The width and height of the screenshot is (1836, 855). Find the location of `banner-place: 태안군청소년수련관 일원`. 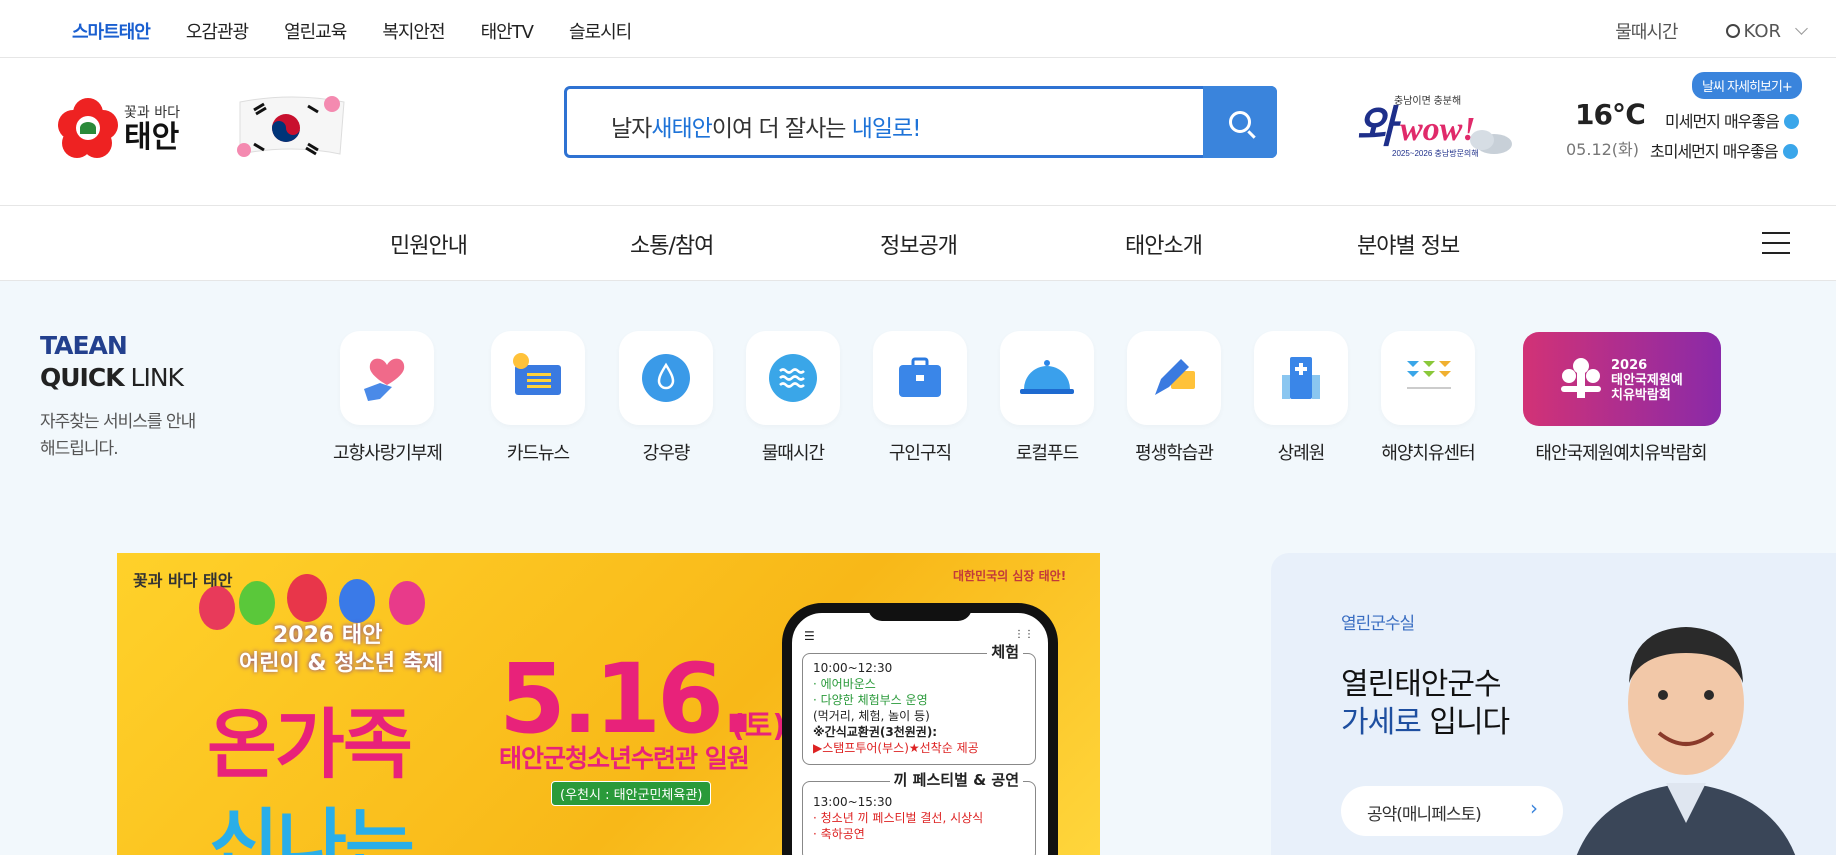

banner-place: 태안군청소년수련관 일원 is located at coordinates (624, 758).